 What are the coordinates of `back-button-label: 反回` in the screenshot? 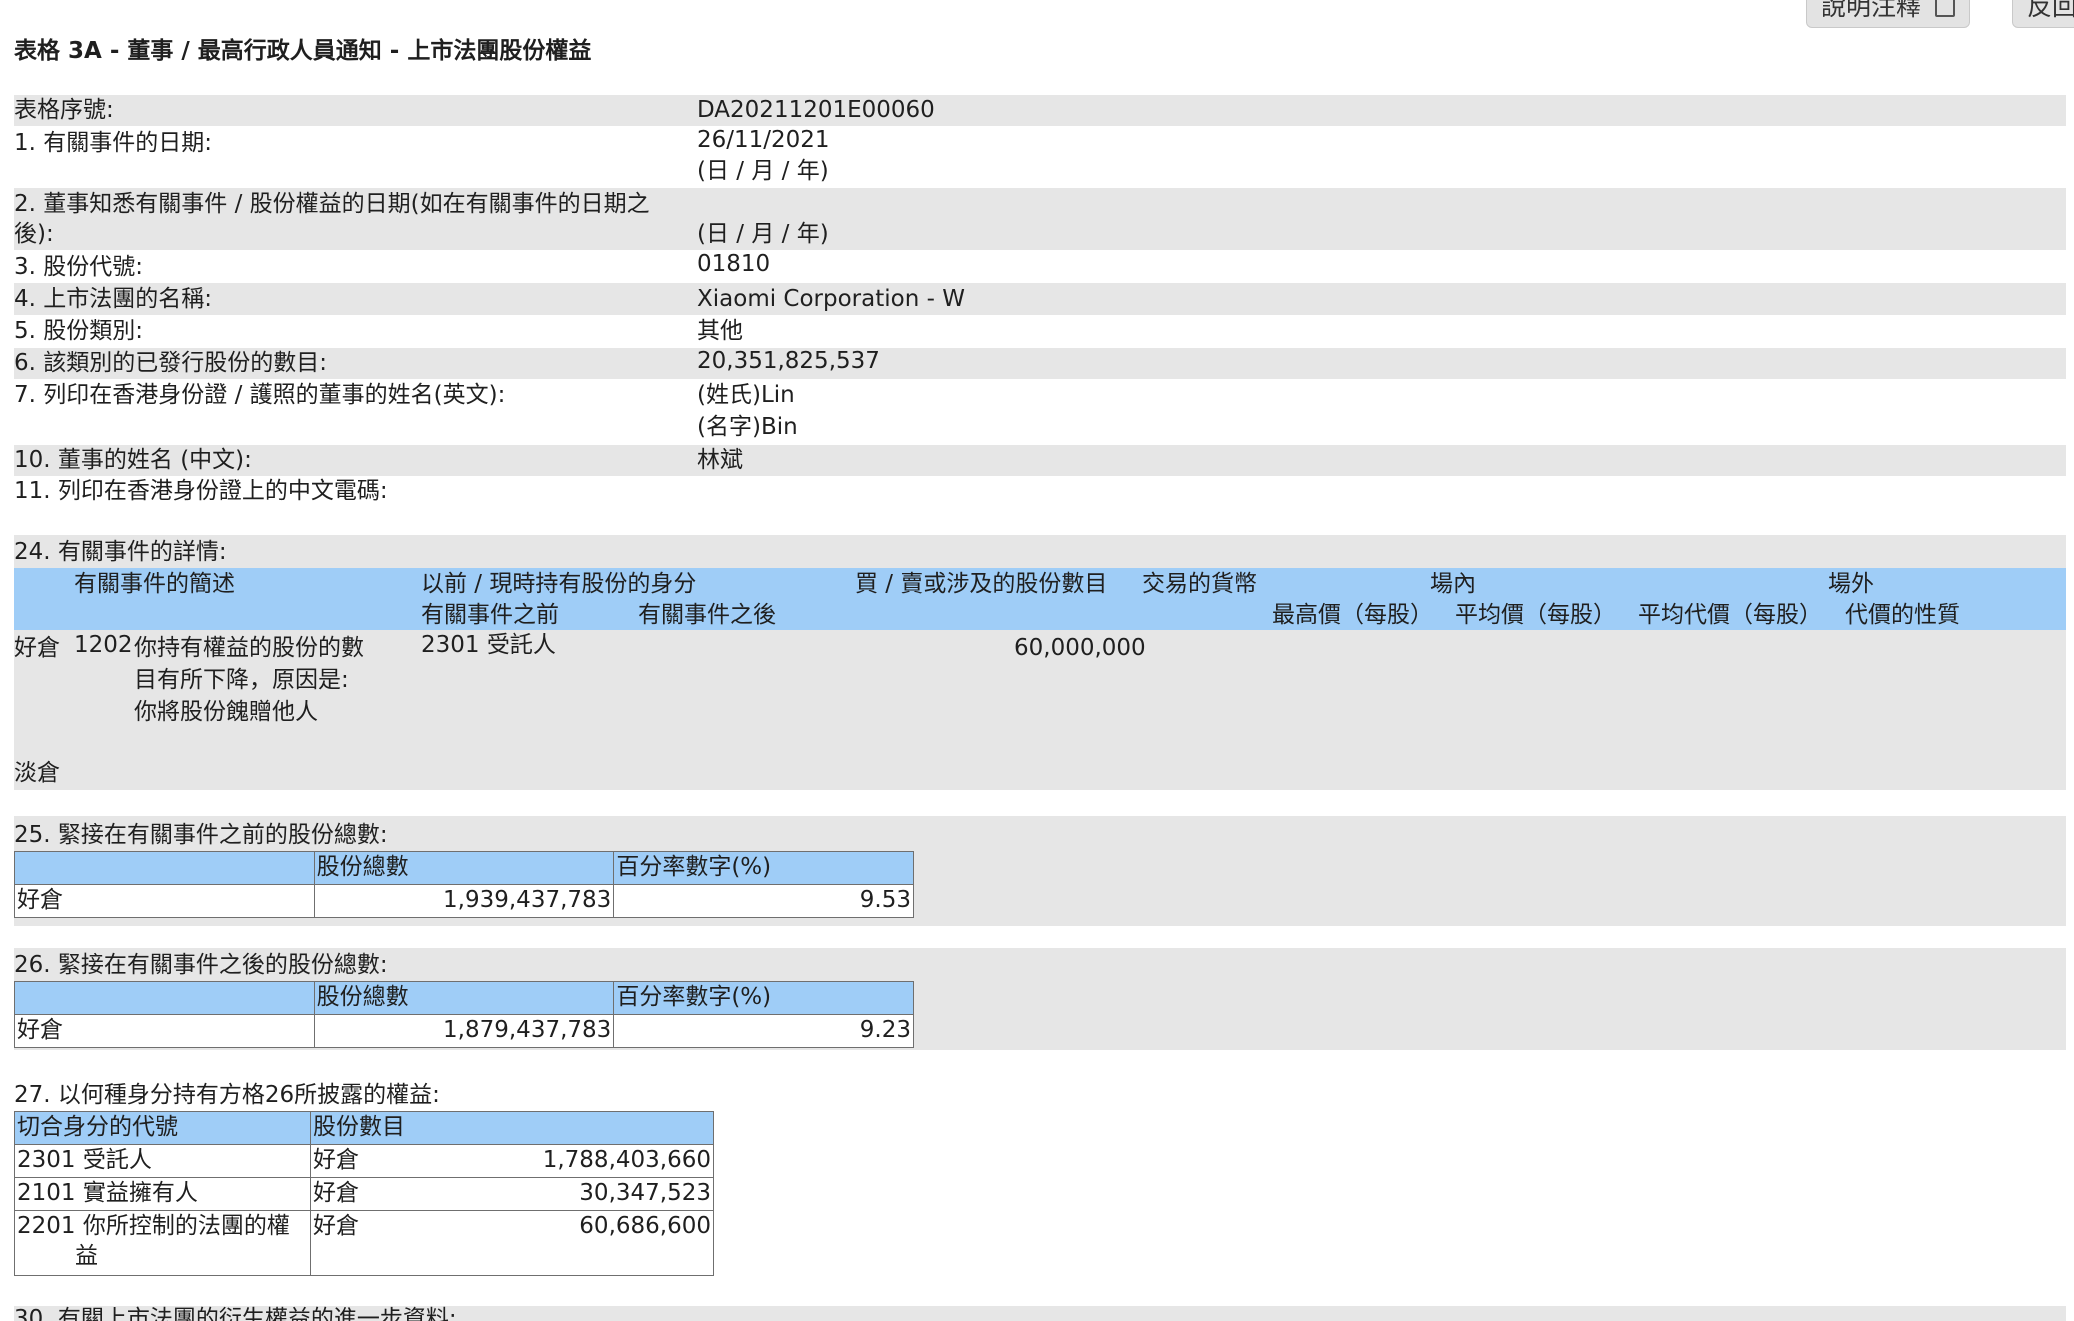 It's located at (2050, 10).